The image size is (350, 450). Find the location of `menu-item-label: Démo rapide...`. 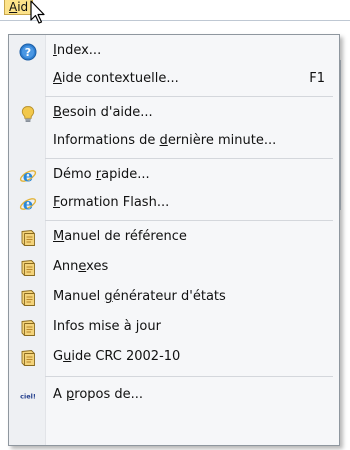

menu-item-label: Démo rapide... is located at coordinates (101, 174).